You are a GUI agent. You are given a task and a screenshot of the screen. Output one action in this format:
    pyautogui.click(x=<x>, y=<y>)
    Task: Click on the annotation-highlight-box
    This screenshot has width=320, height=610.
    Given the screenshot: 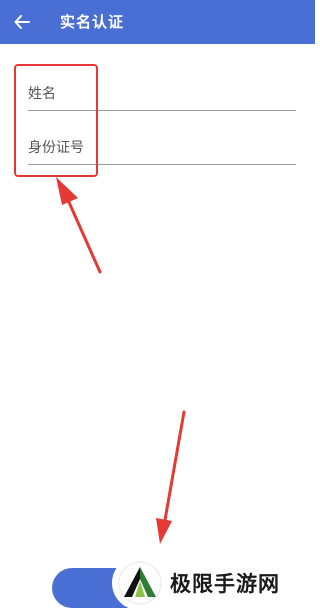 What is the action you would take?
    pyautogui.click(x=56, y=120)
    